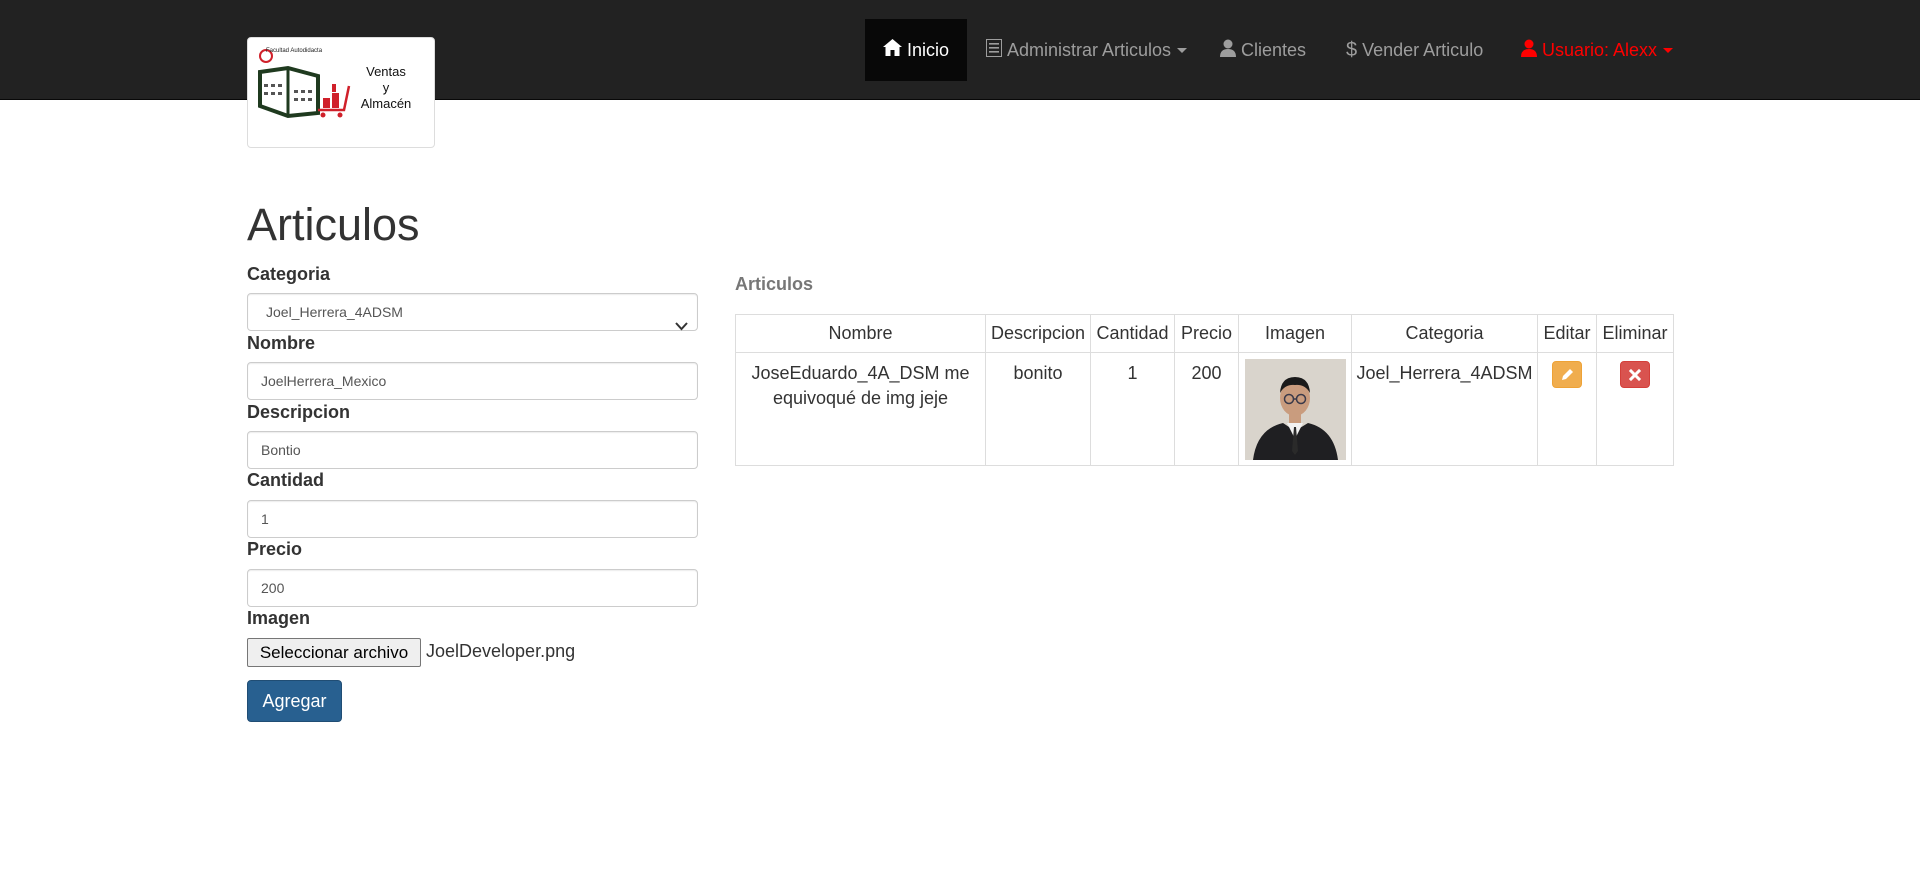 The height and width of the screenshot is (875, 1920). I want to click on brand-line-2: y, so click(386, 87).